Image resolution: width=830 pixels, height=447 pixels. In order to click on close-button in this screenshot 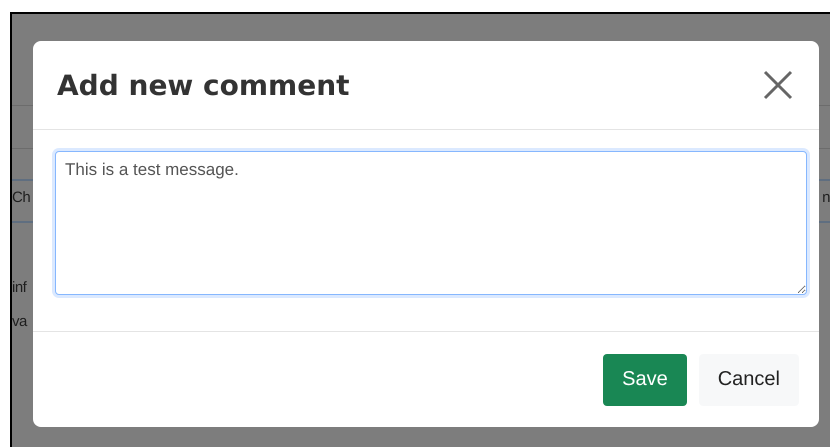, I will do `click(778, 85)`.